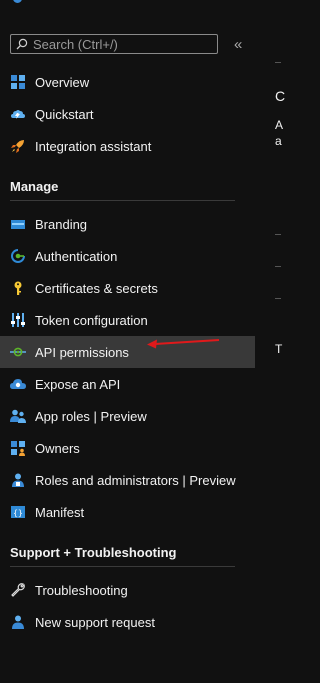 Image resolution: width=320 pixels, height=683 pixels. What do you see at coordinates (18, 384) in the screenshot?
I see `cloud-icon` at bounding box center [18, 384].